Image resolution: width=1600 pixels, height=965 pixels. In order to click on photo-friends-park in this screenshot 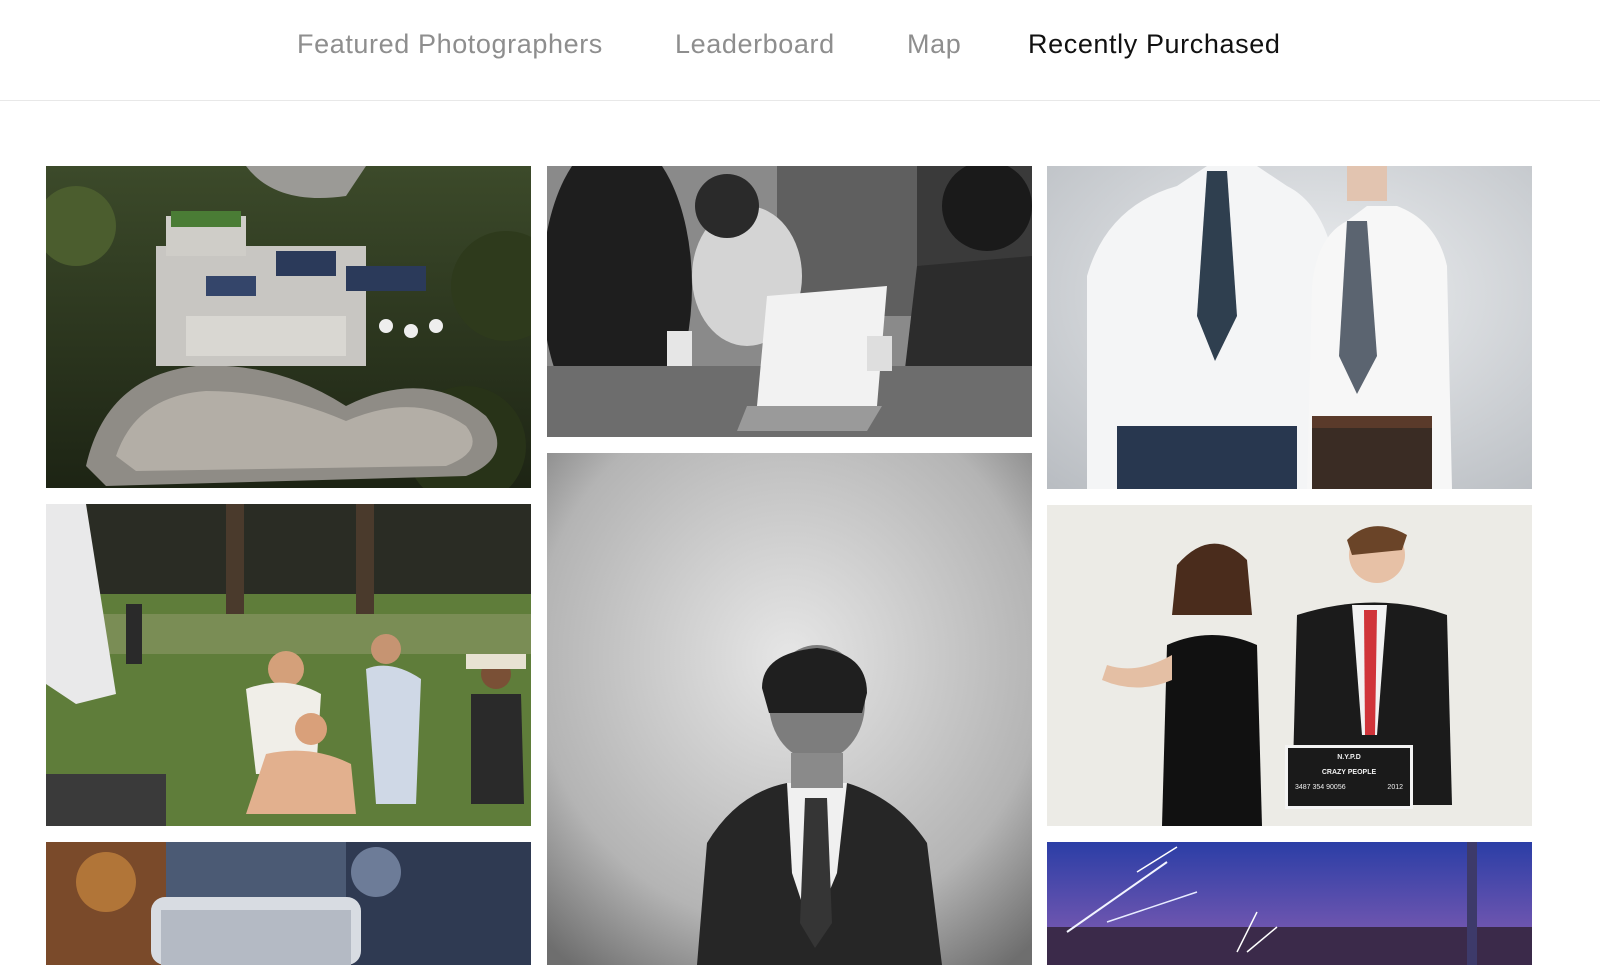, I will do `click(288, 665)`.